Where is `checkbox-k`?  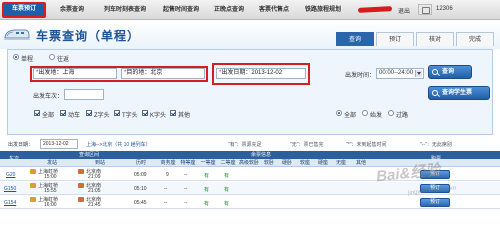
checkbox-k is located at coordinates (145, 113).